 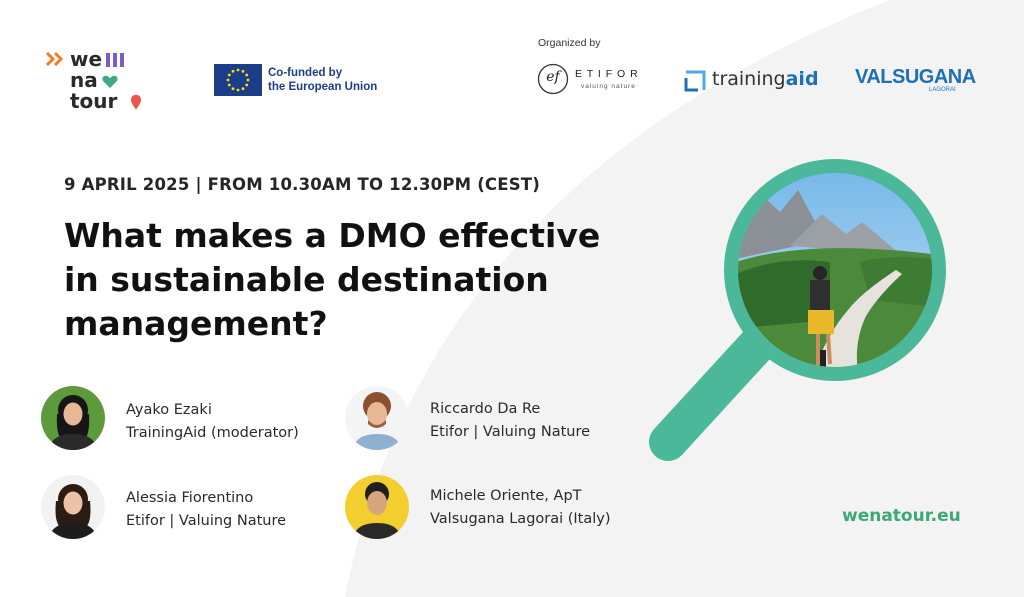 What do you see at coordinates (749, 79) in the screenshot?
I see `trainingaid-wordmark-plain: training` at bounding box center [749, 79].